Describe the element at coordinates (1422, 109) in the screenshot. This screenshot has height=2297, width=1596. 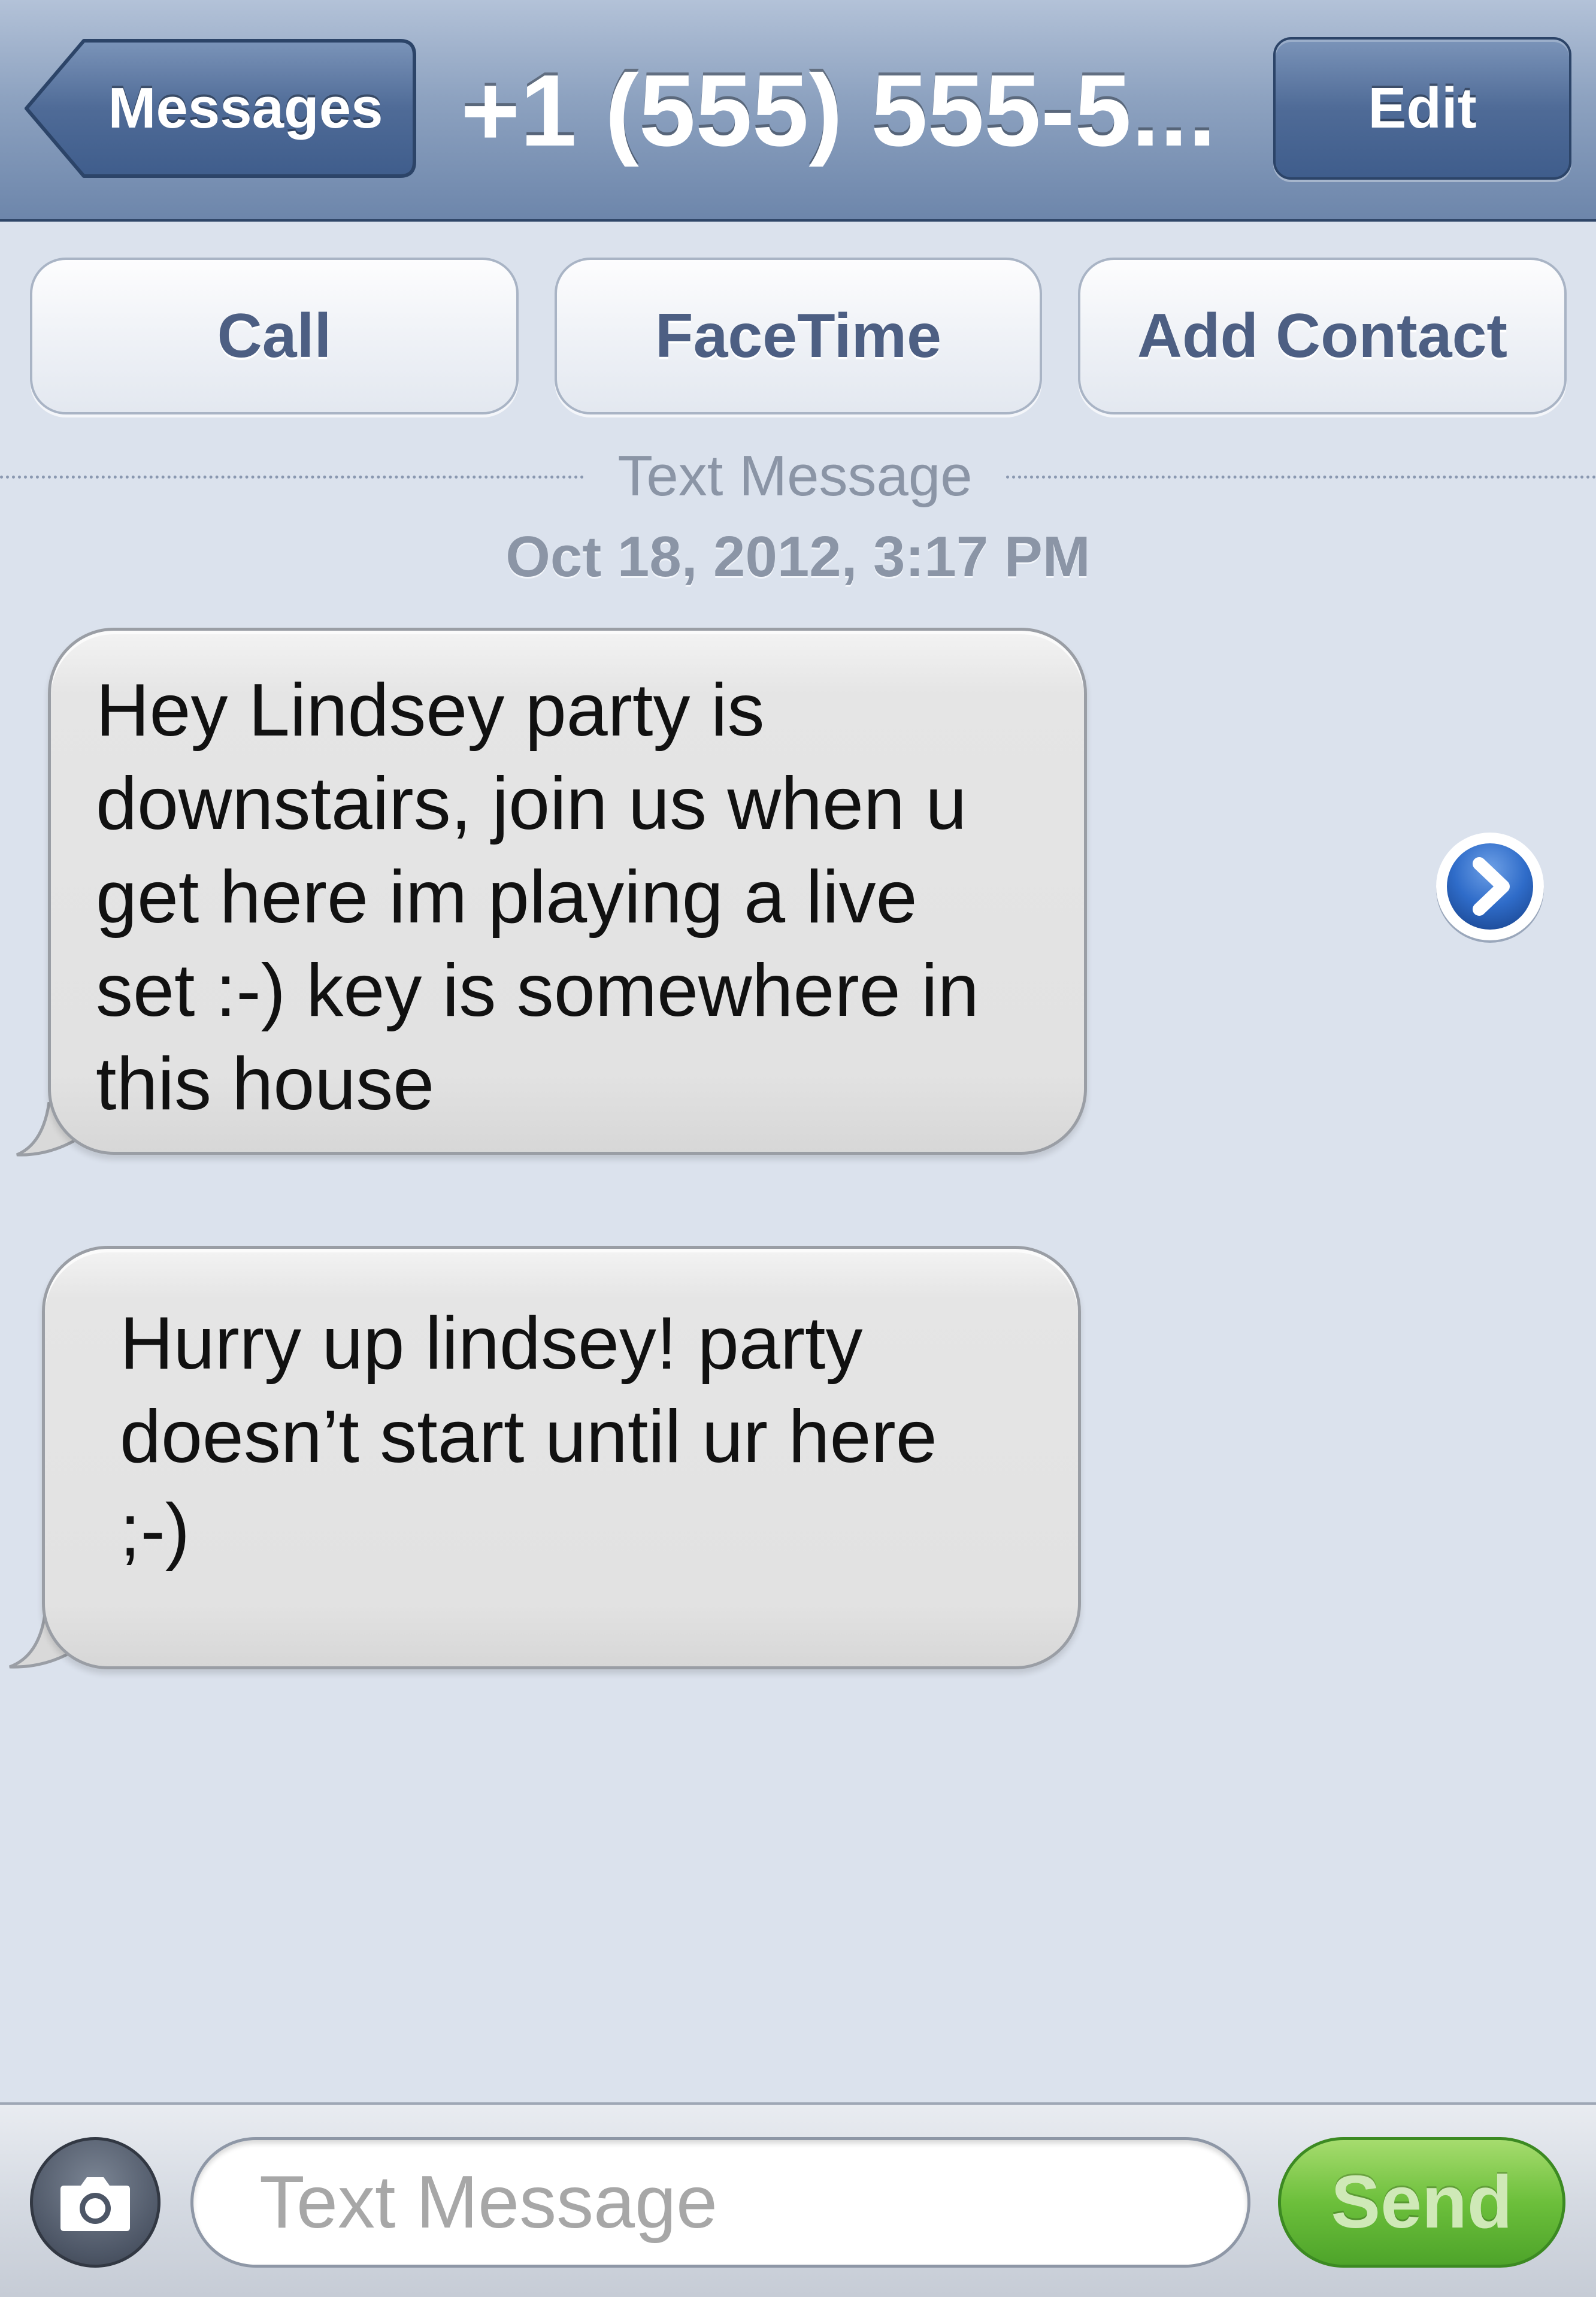
I see `edit-button: Edit` at that location.